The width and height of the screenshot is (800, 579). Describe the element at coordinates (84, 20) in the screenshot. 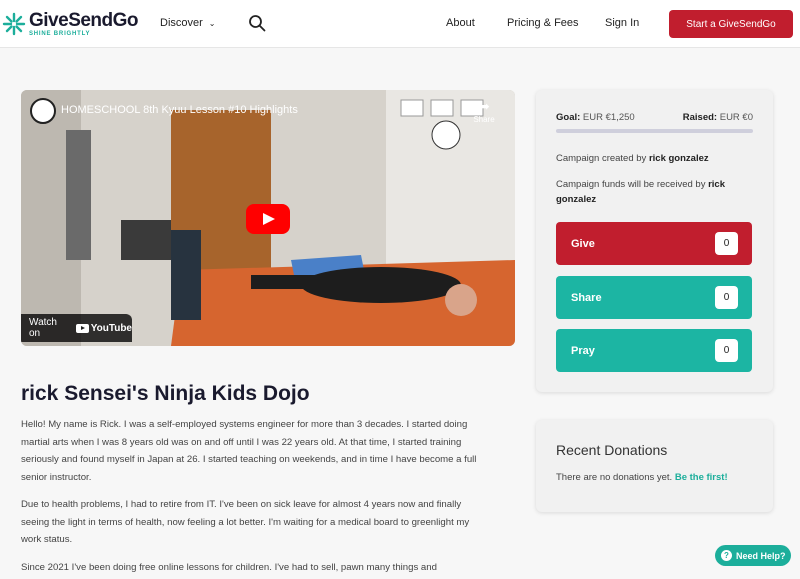

I see `logo-text: GiveSendGo` at that location.